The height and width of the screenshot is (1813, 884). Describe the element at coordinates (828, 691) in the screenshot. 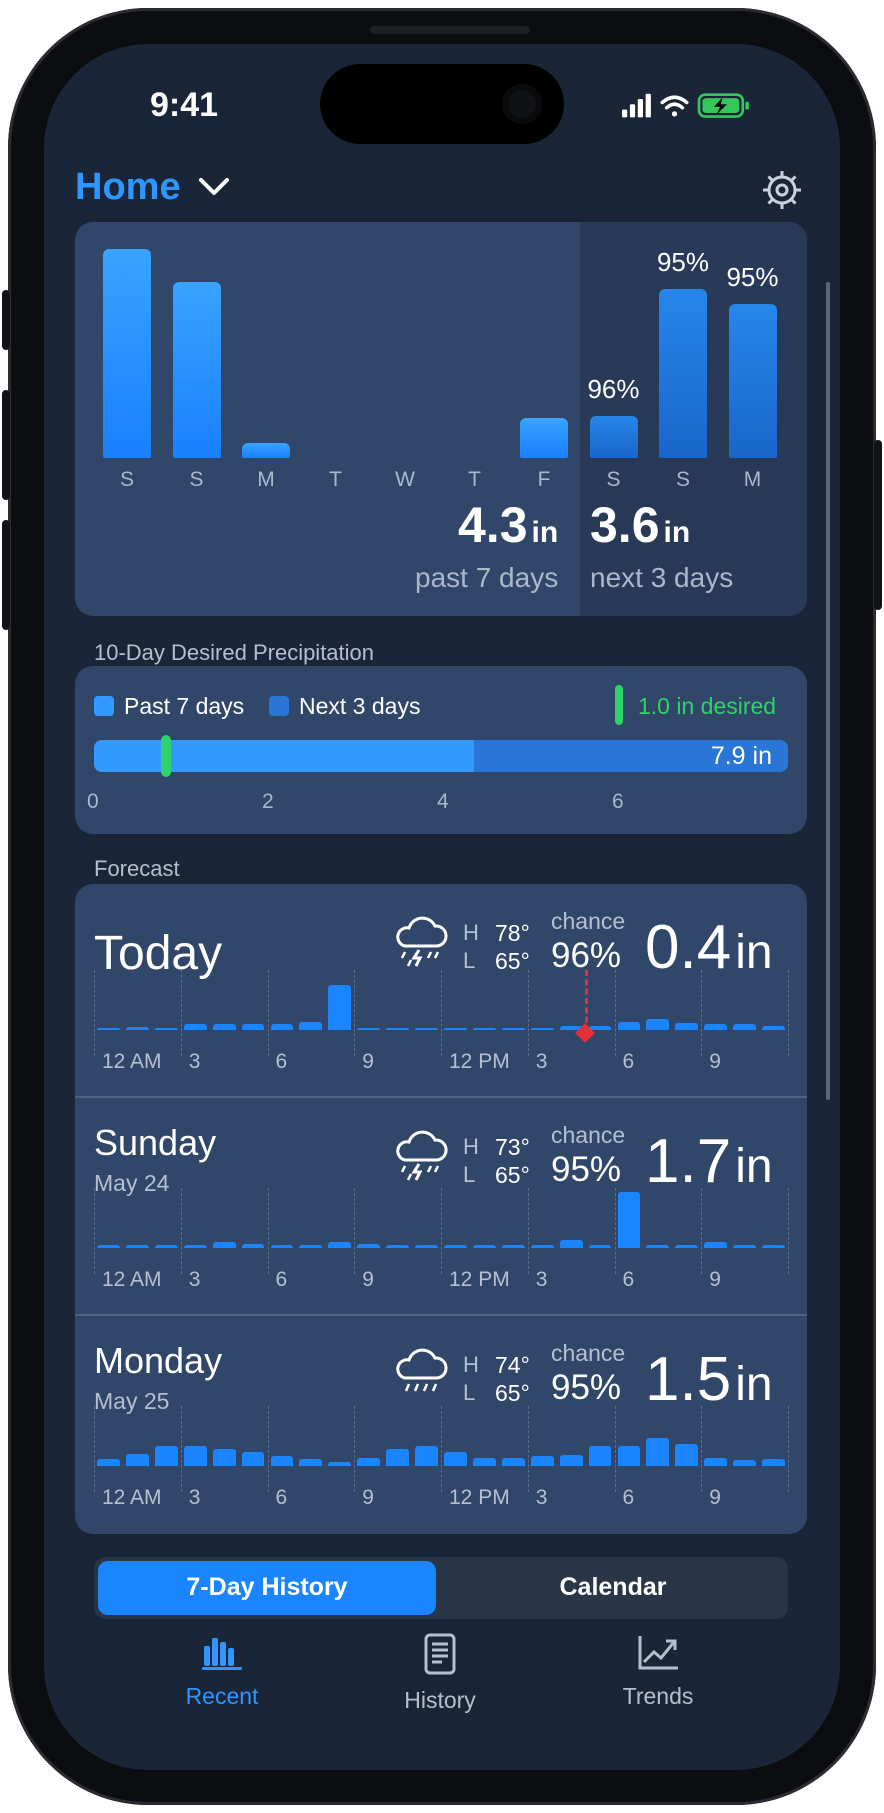

I see `scrollbar` at that location.